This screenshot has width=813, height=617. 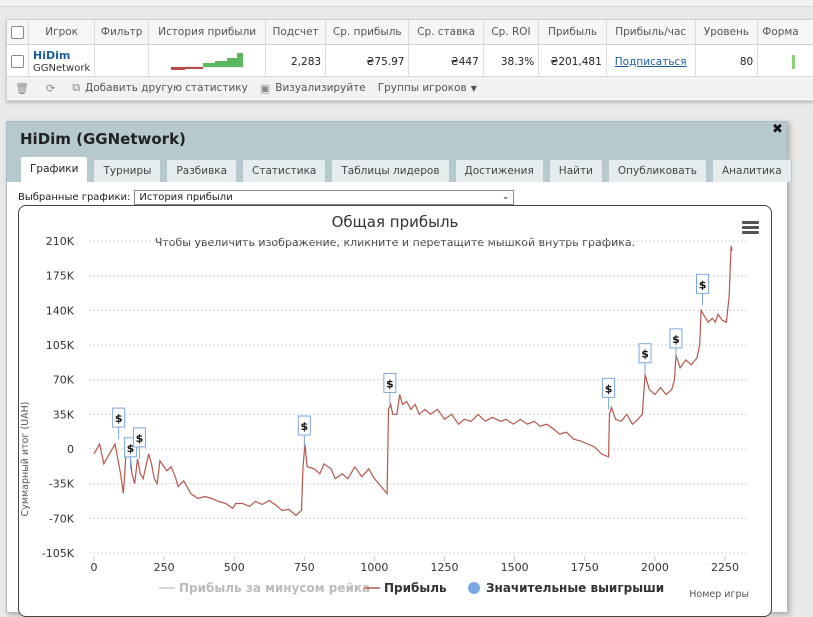 What do you see at coordinates (511, 61) in the screenshot?
I see `avg-roi-cell: 38.3%` at bounding box center [511, 61].